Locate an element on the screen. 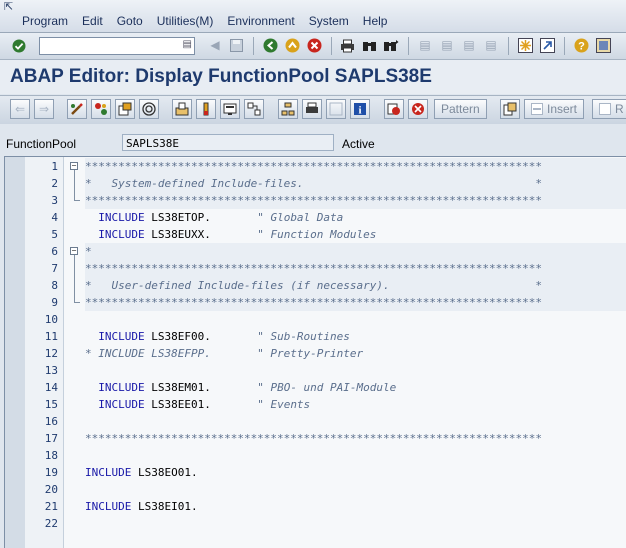  object-type-label: FunctionPool is located at coordinates (41, 144).